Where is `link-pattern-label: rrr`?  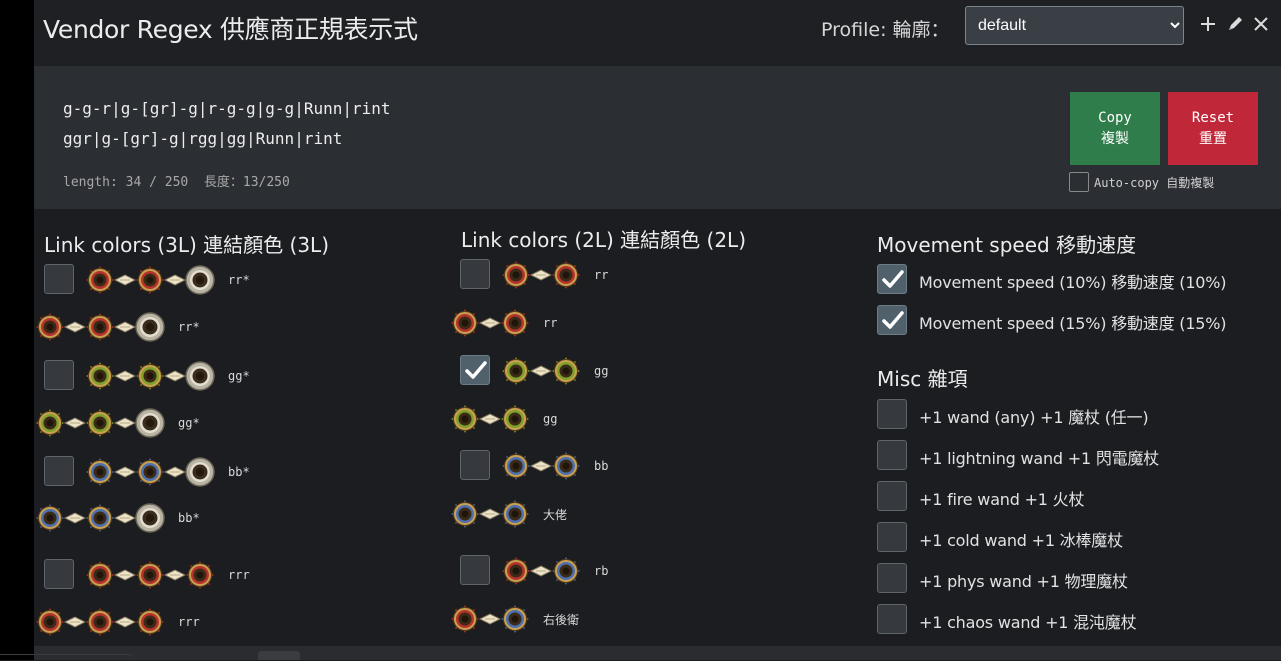 link-pattern-label: rrr is located at coordinates (239, 575).